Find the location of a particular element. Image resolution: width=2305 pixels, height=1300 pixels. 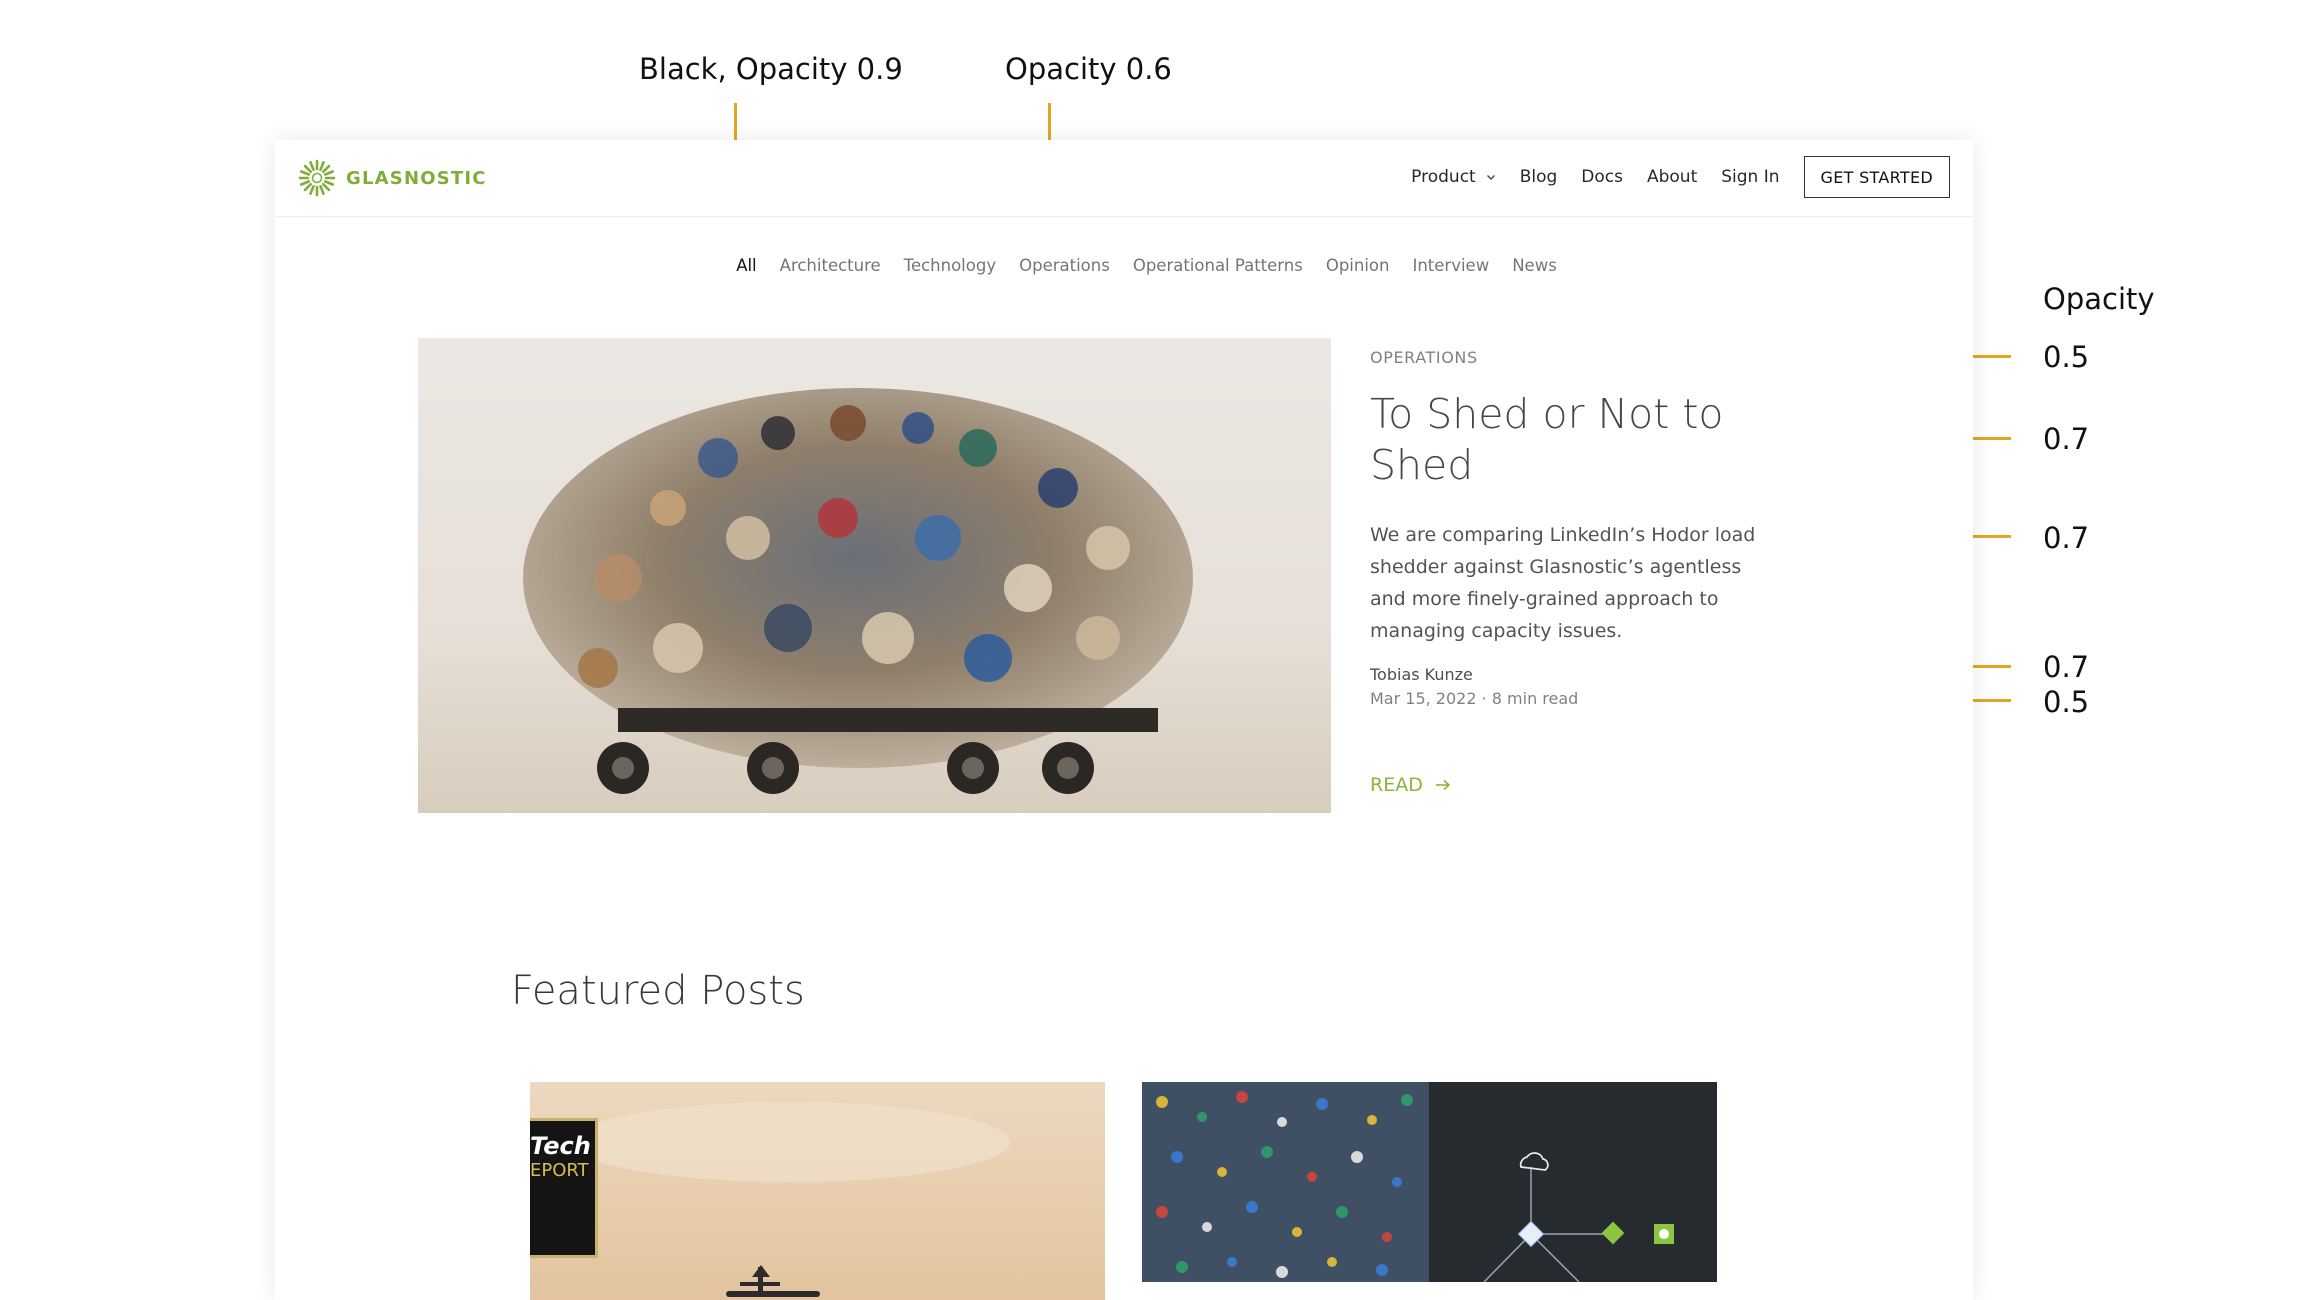

badge-text-tech: Tech is located at coordinates (560, 1146).